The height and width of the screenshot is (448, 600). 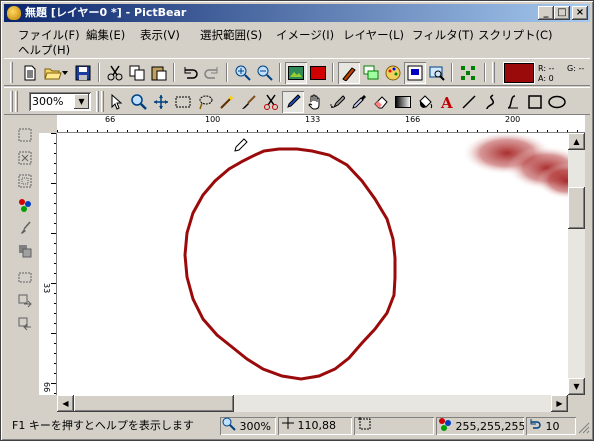 I want to click on rectangle-tool-icon, so click(x=535, y=102).